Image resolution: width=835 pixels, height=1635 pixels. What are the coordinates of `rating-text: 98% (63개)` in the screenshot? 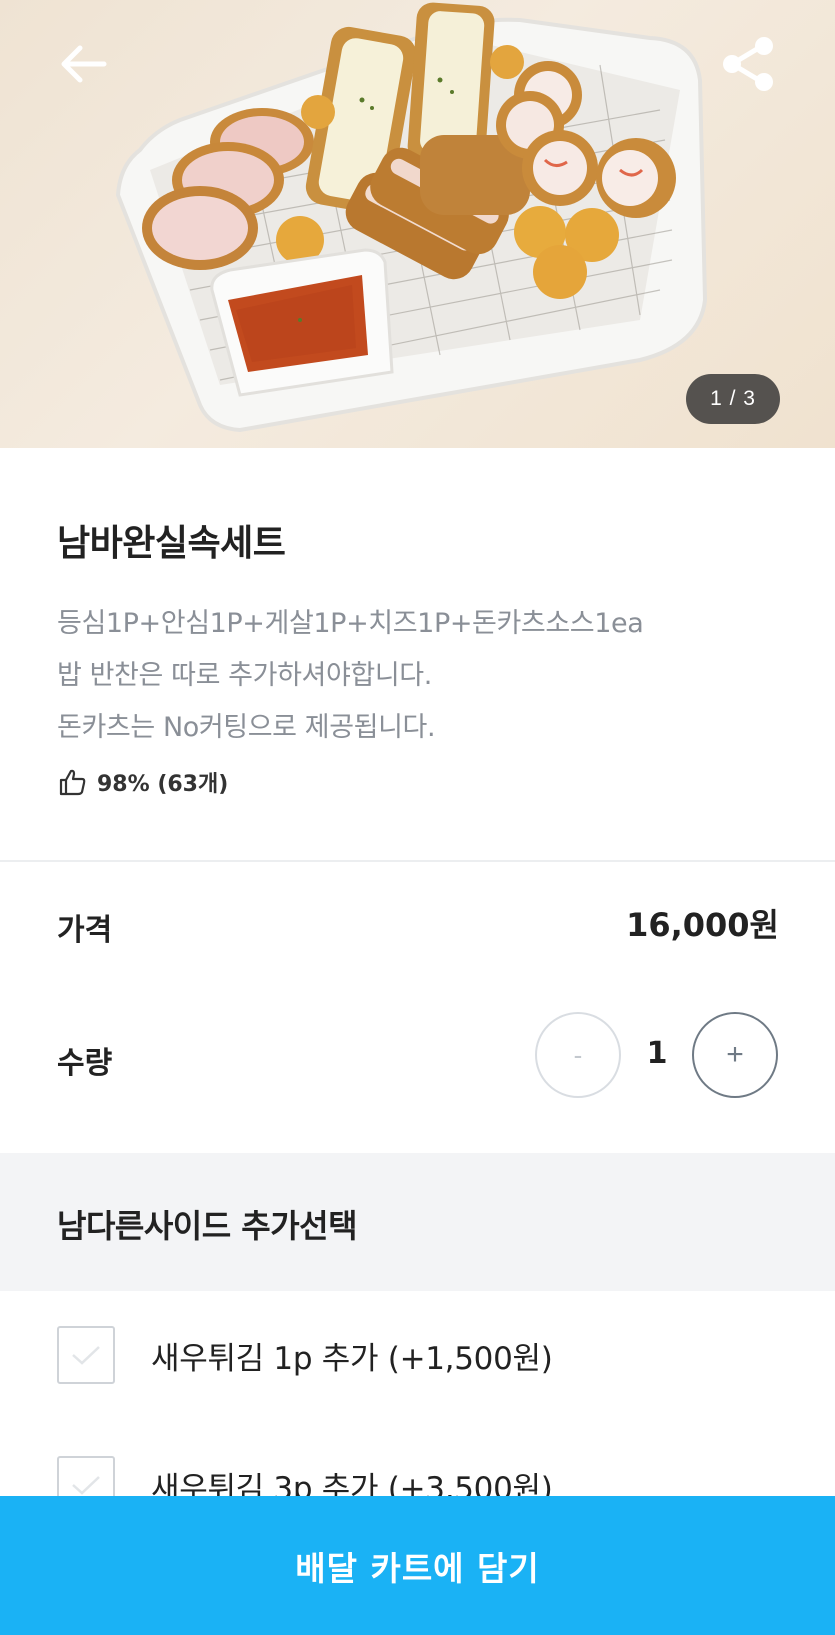 It's located at (163, 784).